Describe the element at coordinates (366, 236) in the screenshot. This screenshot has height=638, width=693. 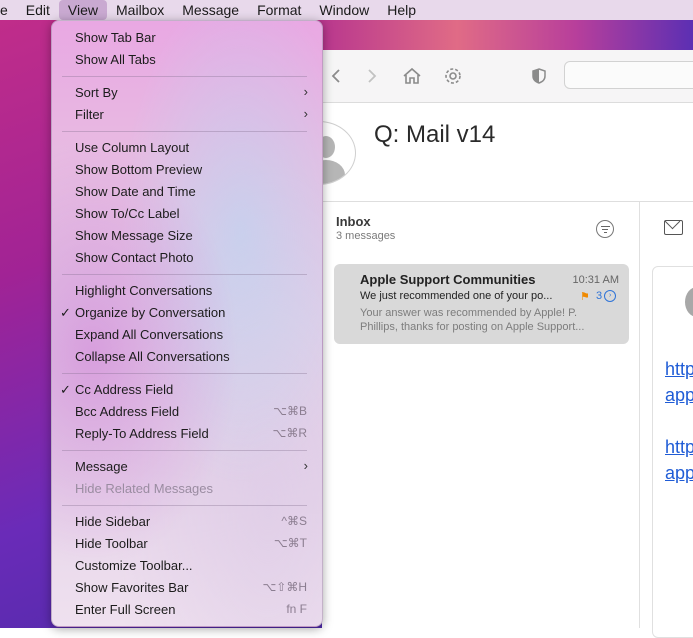
I see `mailbox-count: 3 messages` at that location.